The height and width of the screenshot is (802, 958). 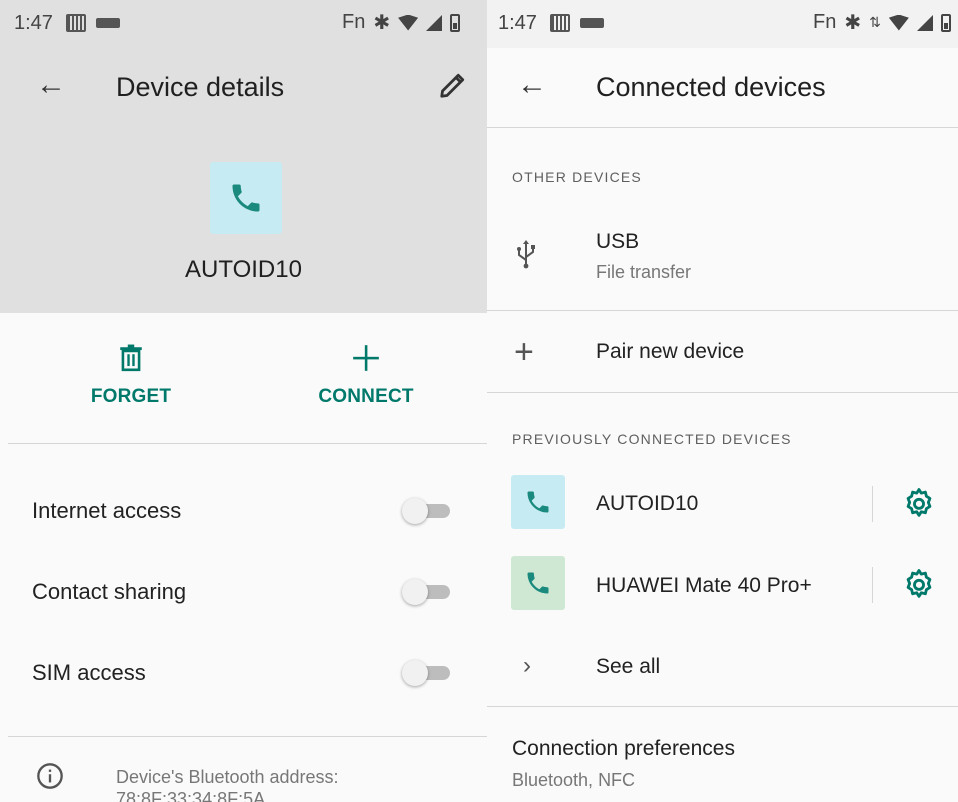 What do you see at coordinates (131, 396) in the screenshot?
I see `forget-label: FORGET` at bounding box center [131, 396].